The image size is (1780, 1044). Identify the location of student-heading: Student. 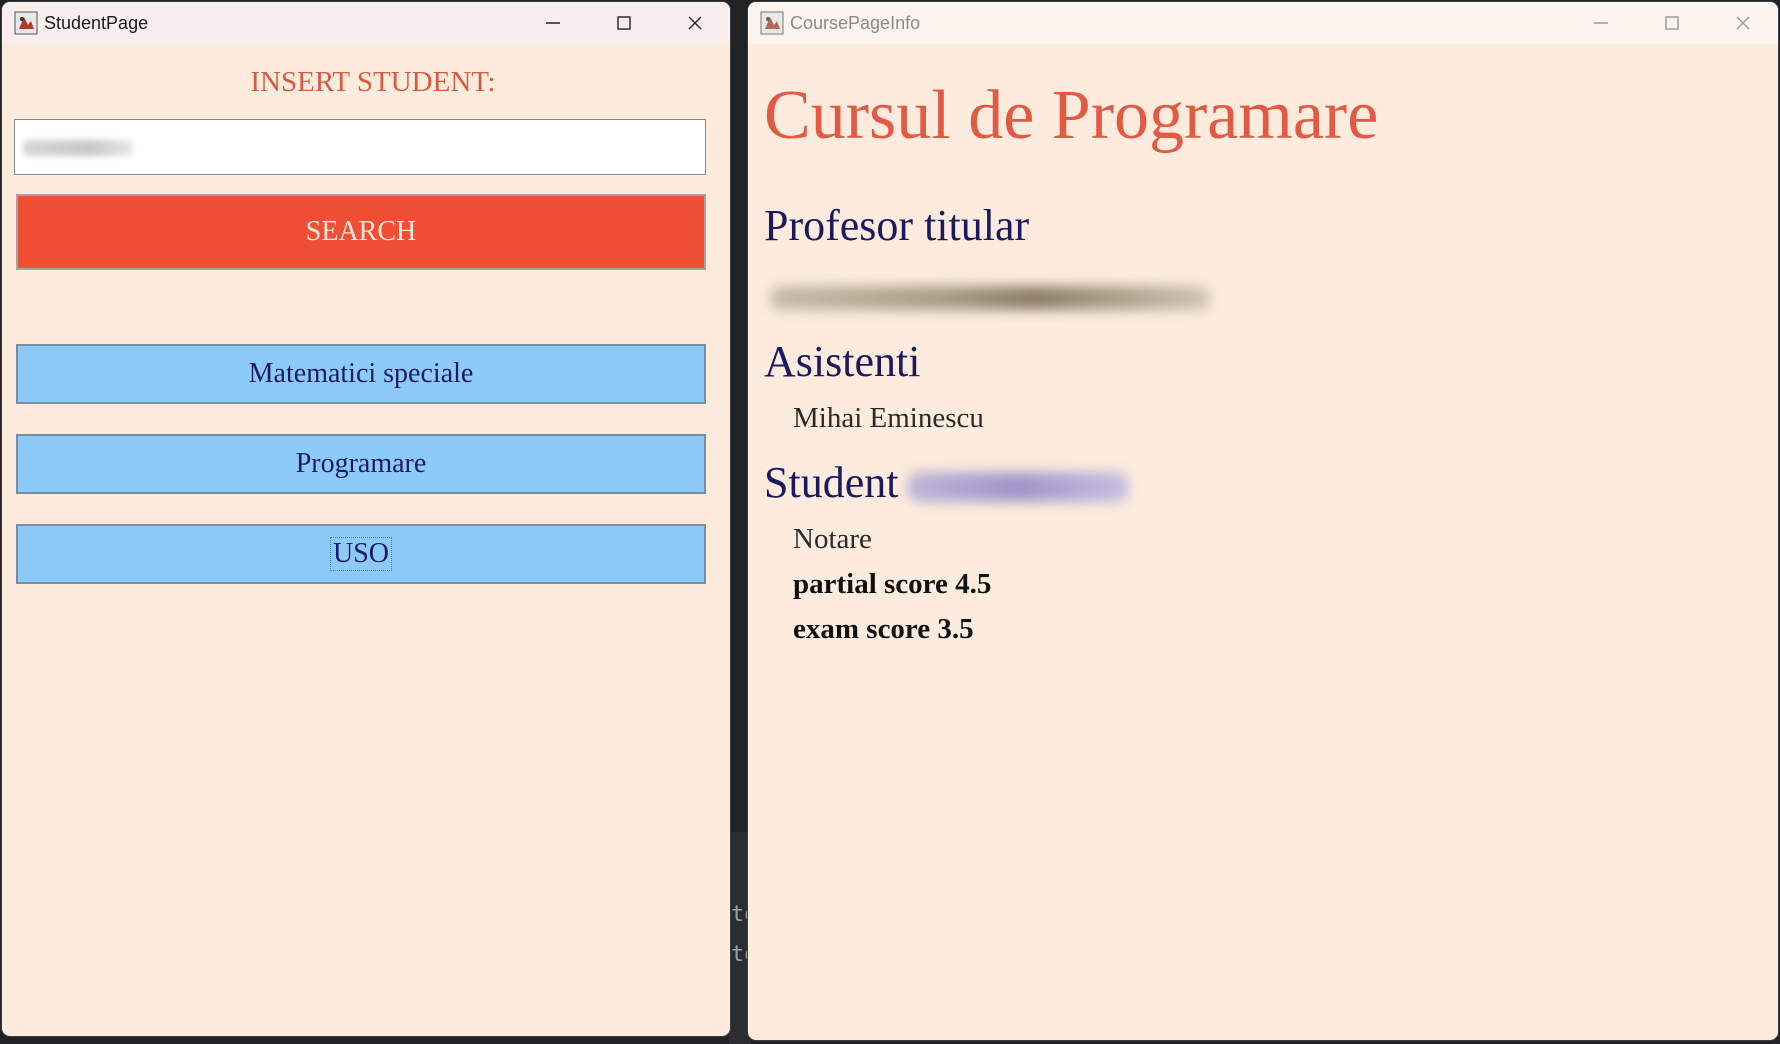
(831, 482).